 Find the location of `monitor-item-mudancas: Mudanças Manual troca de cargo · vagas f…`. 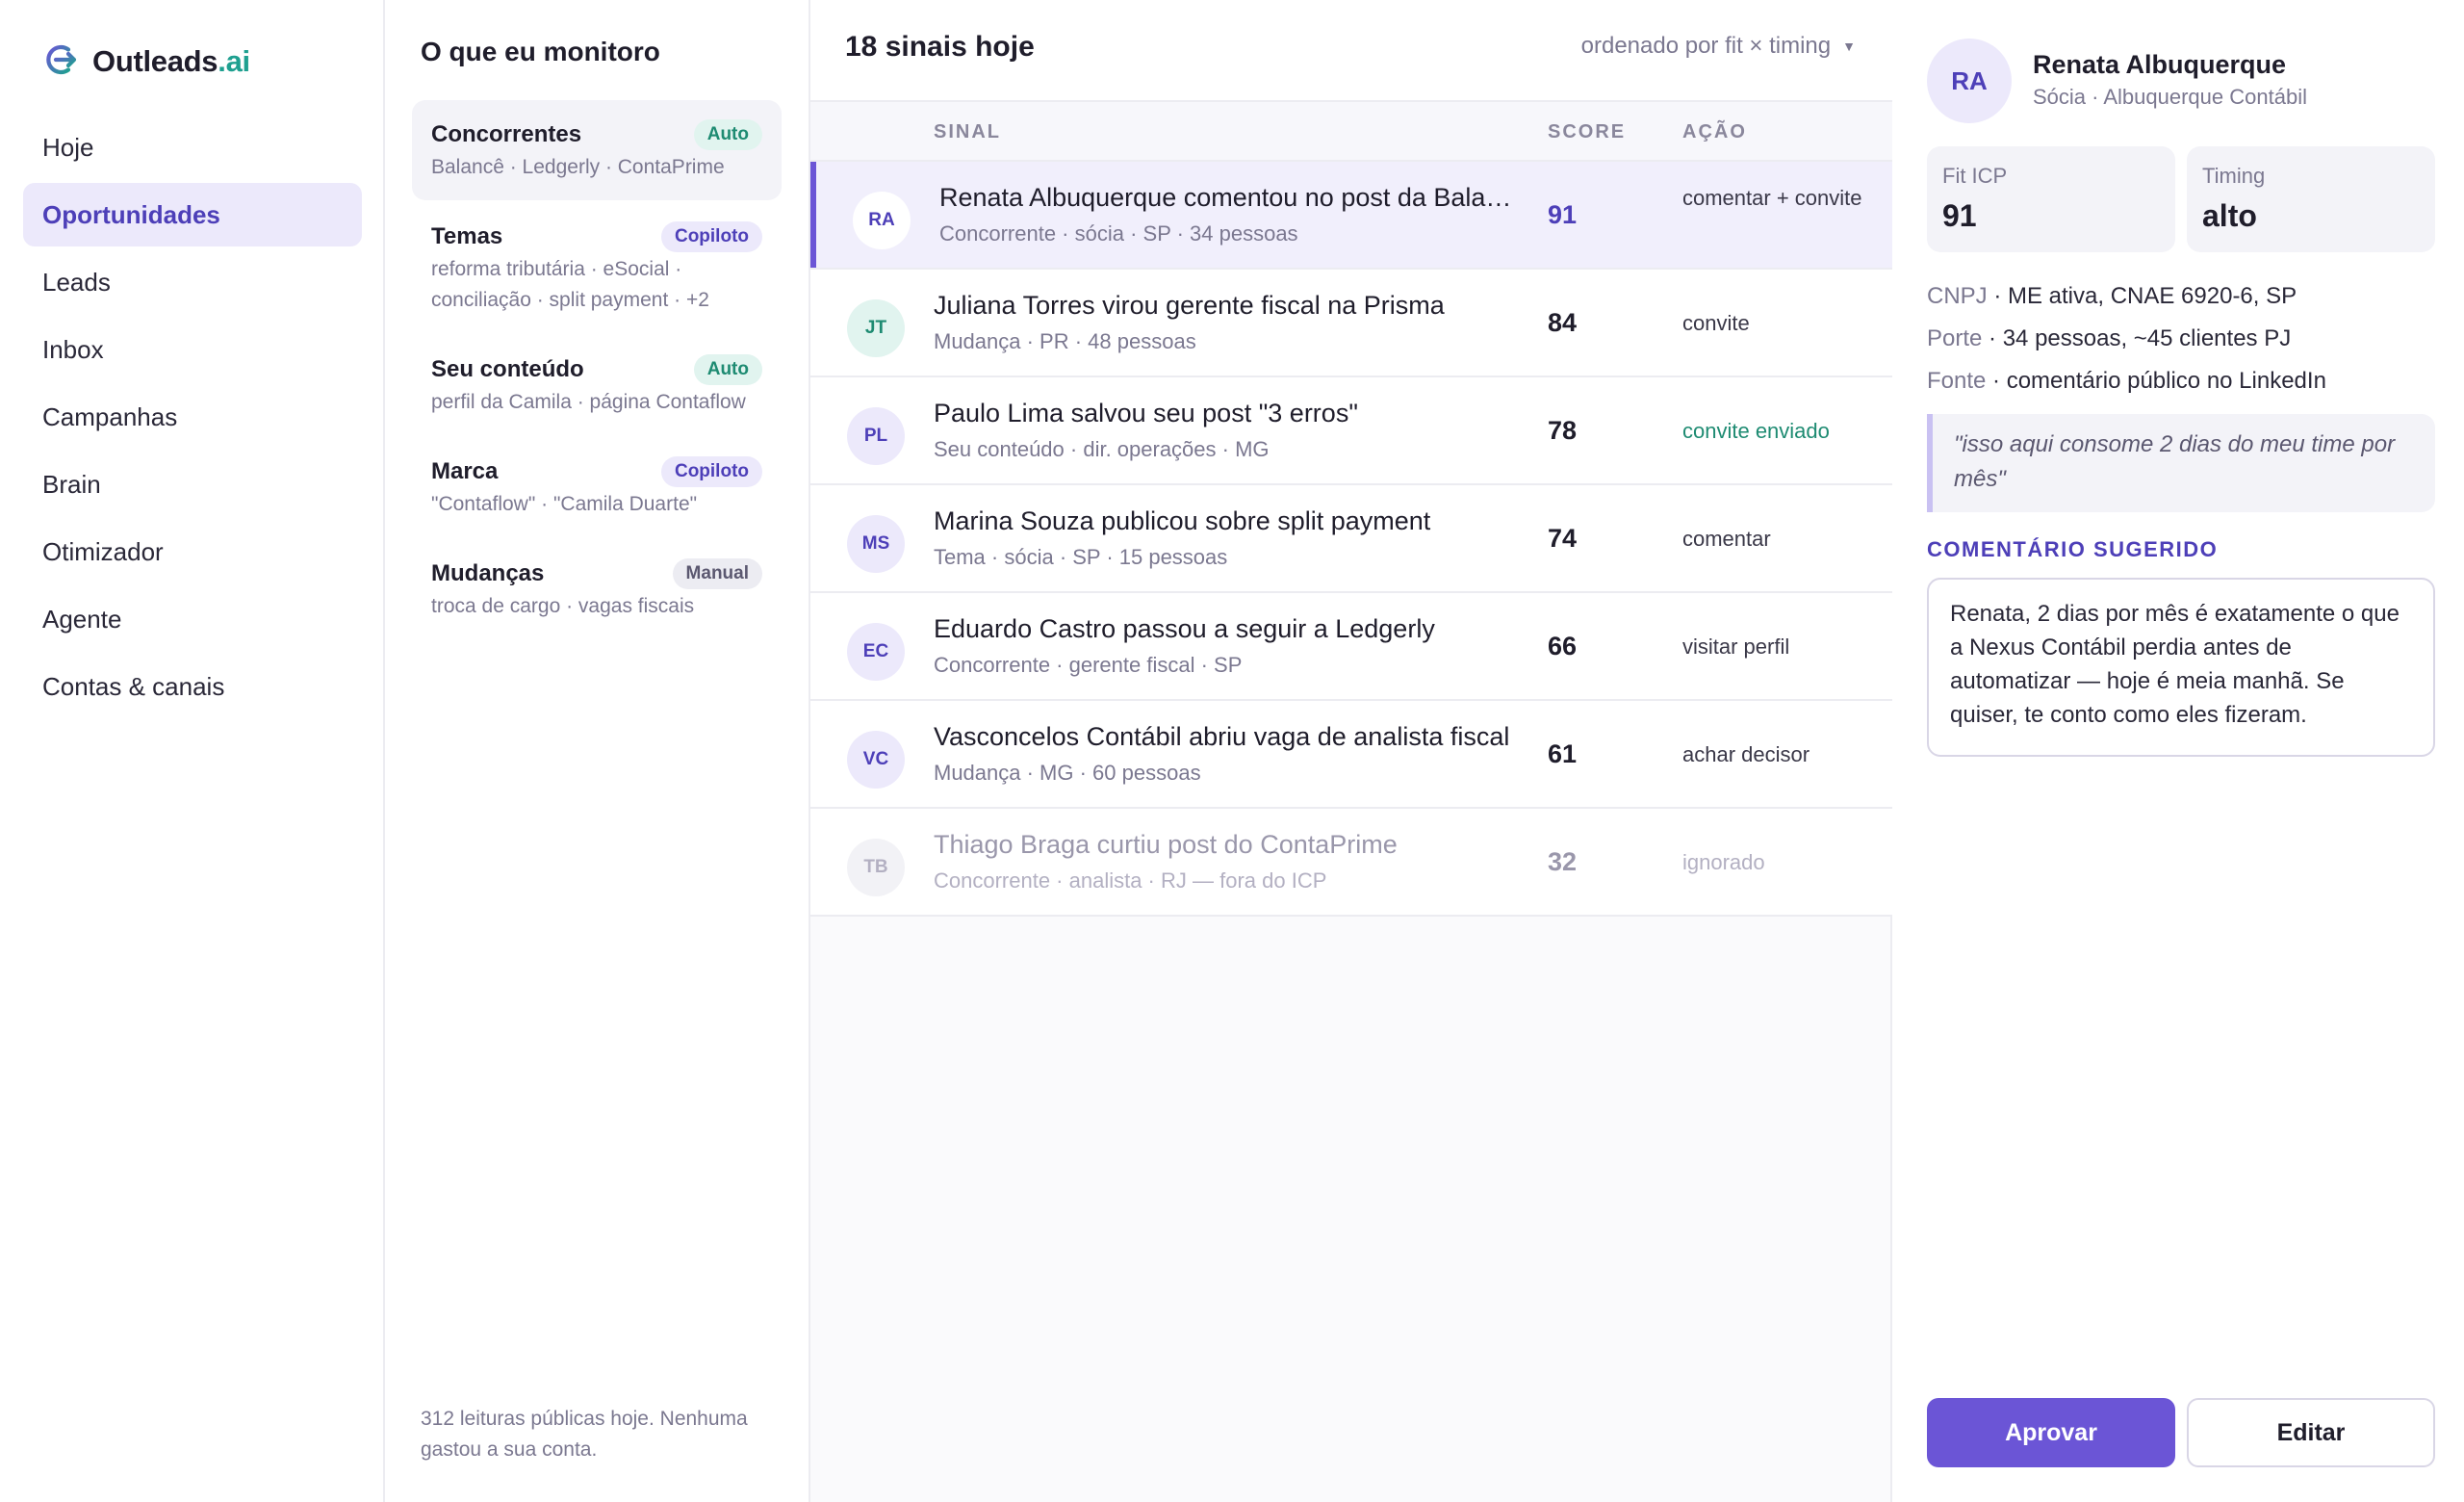

monitor-item-mudancas: Mudanças Manual troca de cargo · vagas f… is located at coordinates (597, 589).